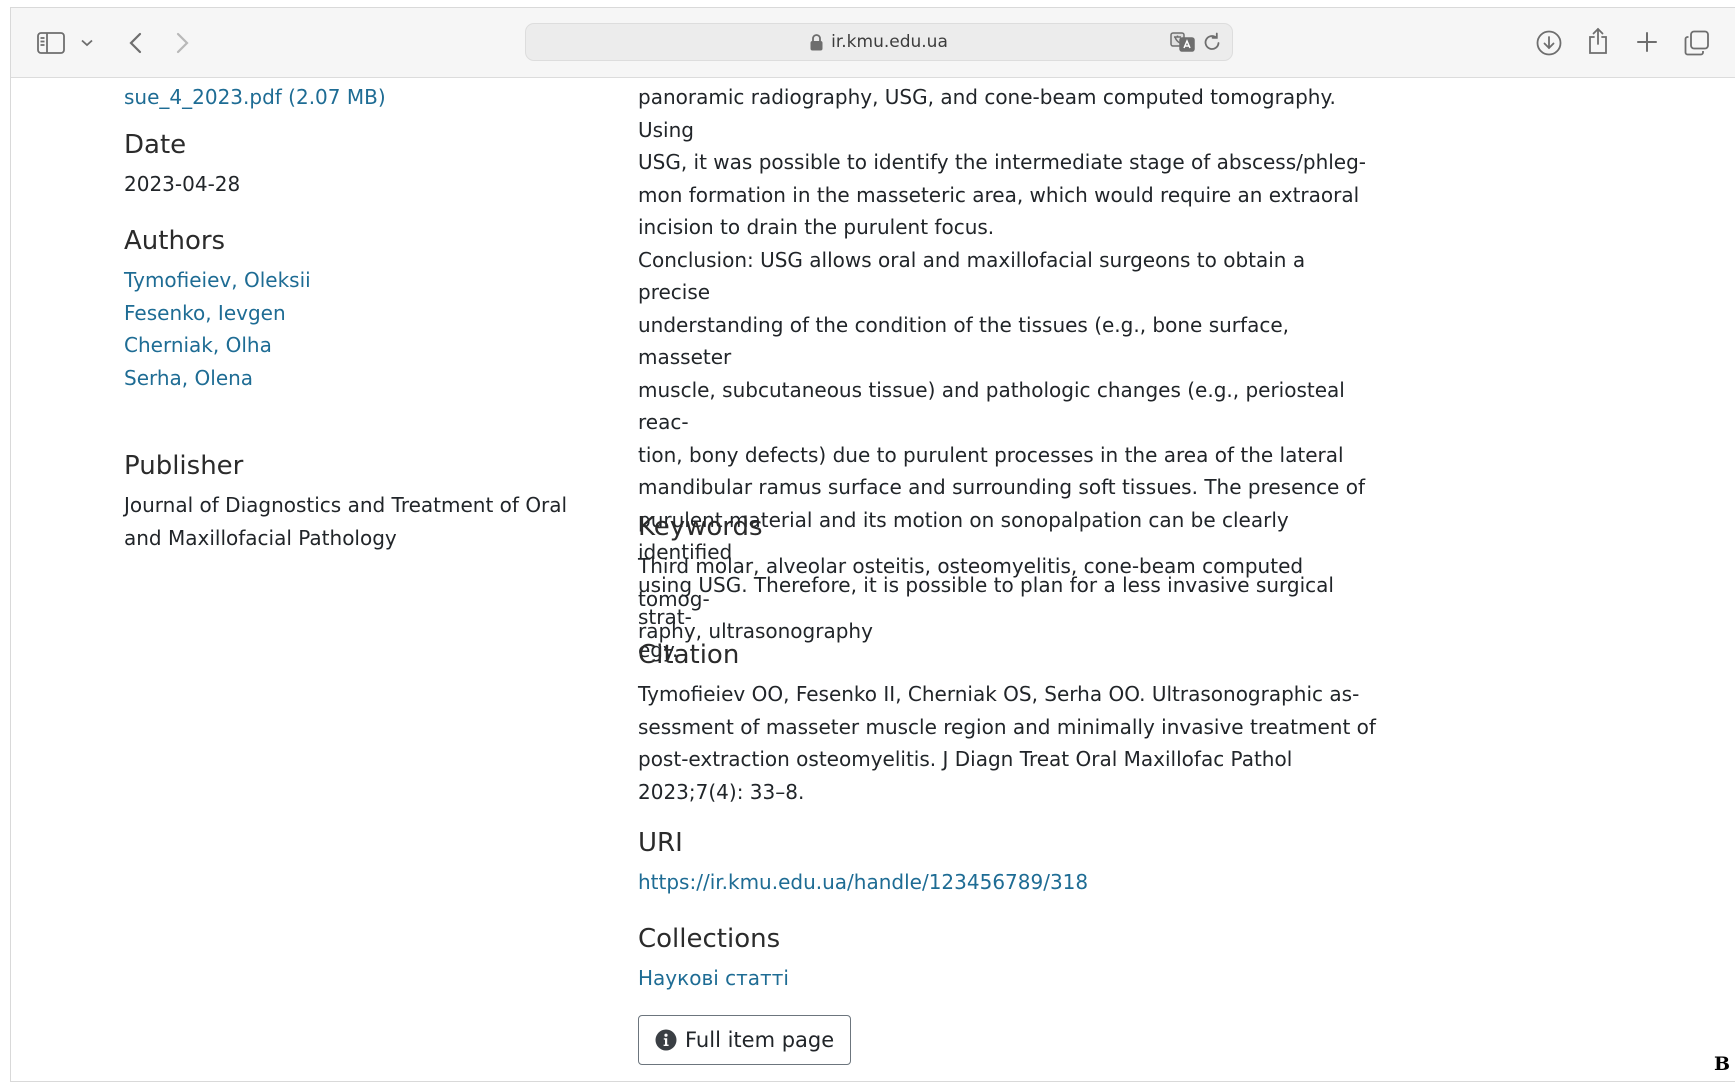 Image resolution: width=1736 pixels, height=1082 pixels. I want to click on address-bar-center: ir.kmu.edu.ua, so click(879, 42).